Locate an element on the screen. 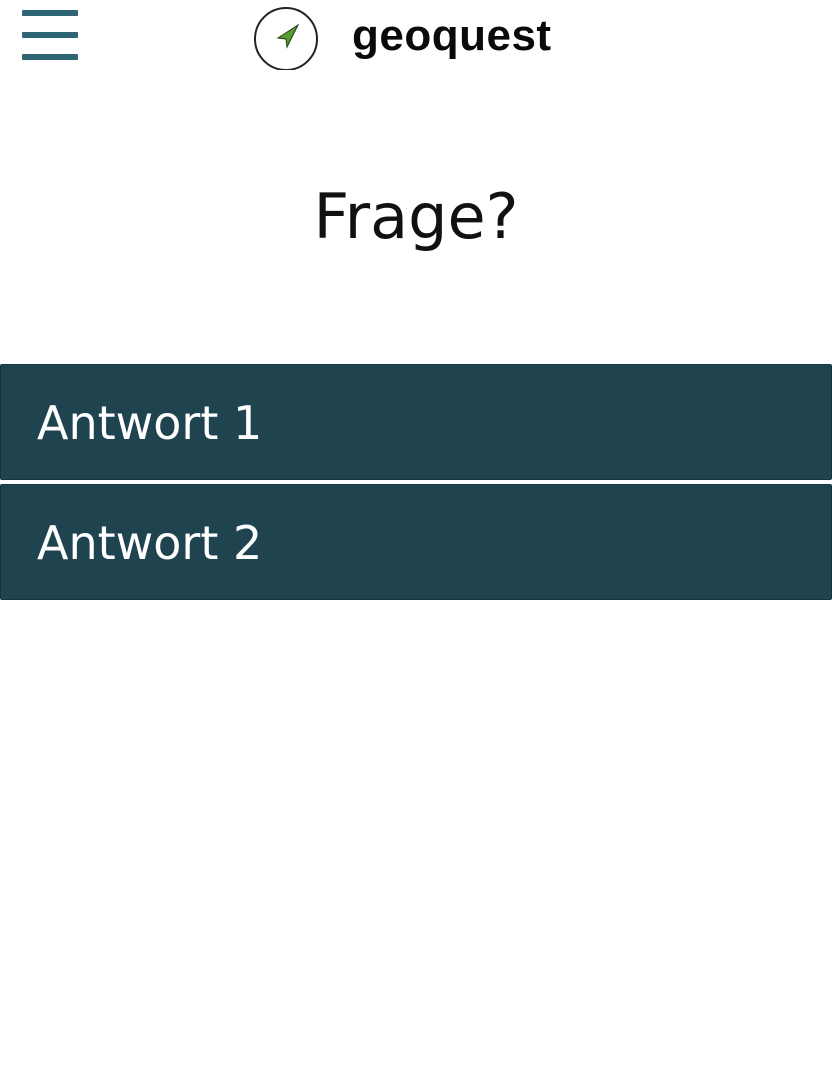 This screenshot has height=1070, width=832. menu-button is located at coordinates (50, 35).